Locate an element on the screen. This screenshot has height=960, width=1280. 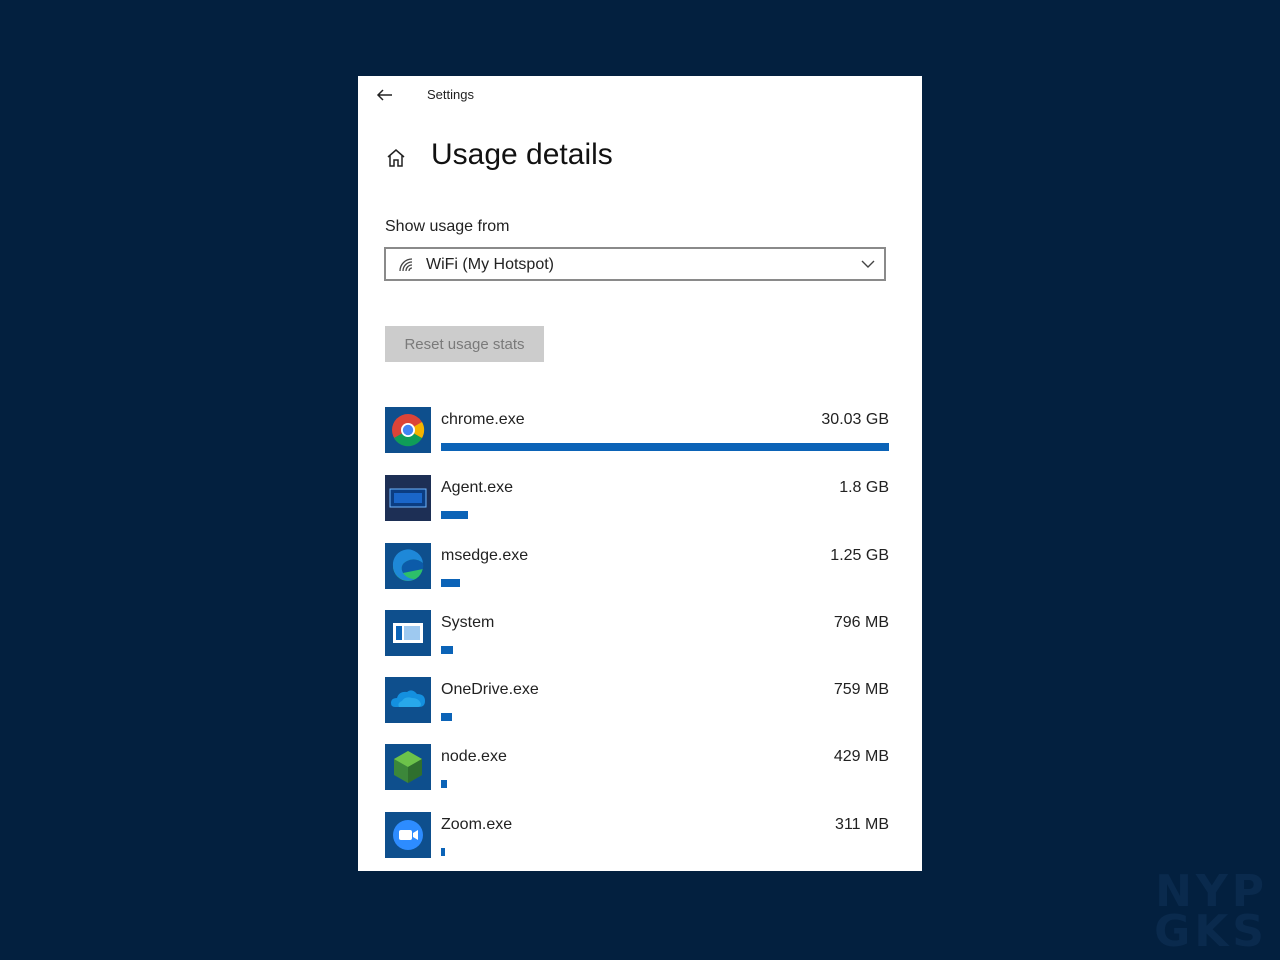
zoom-icon is located at coordinates (408, 835).